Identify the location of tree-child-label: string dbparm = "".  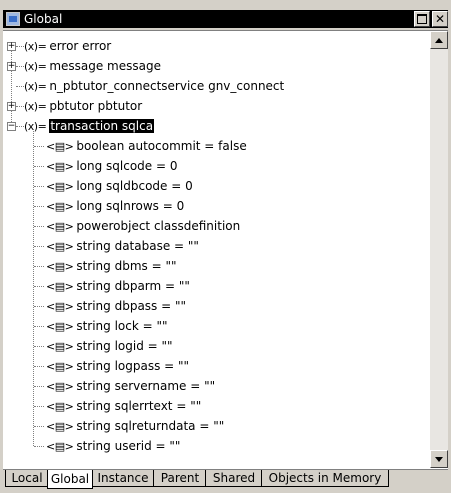
(133, 286).